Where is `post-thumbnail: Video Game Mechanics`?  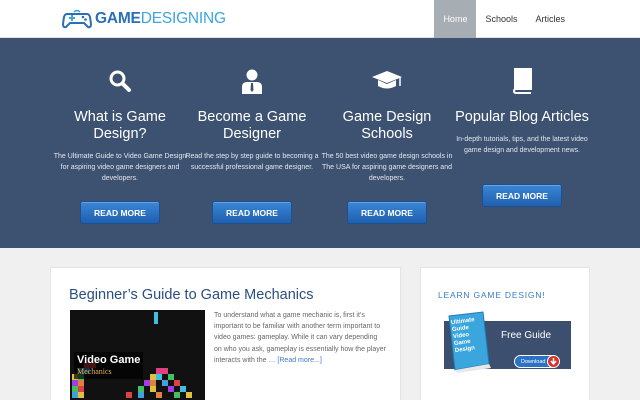 post-thumbnail: Video Game Mechanics is located at coordinates (137, 355).